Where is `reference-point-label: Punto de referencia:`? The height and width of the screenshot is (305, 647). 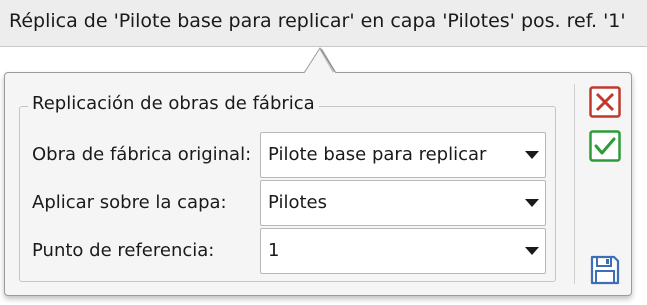 reference-point-label: Punto de referencia: is located at coordinates (123, 250).